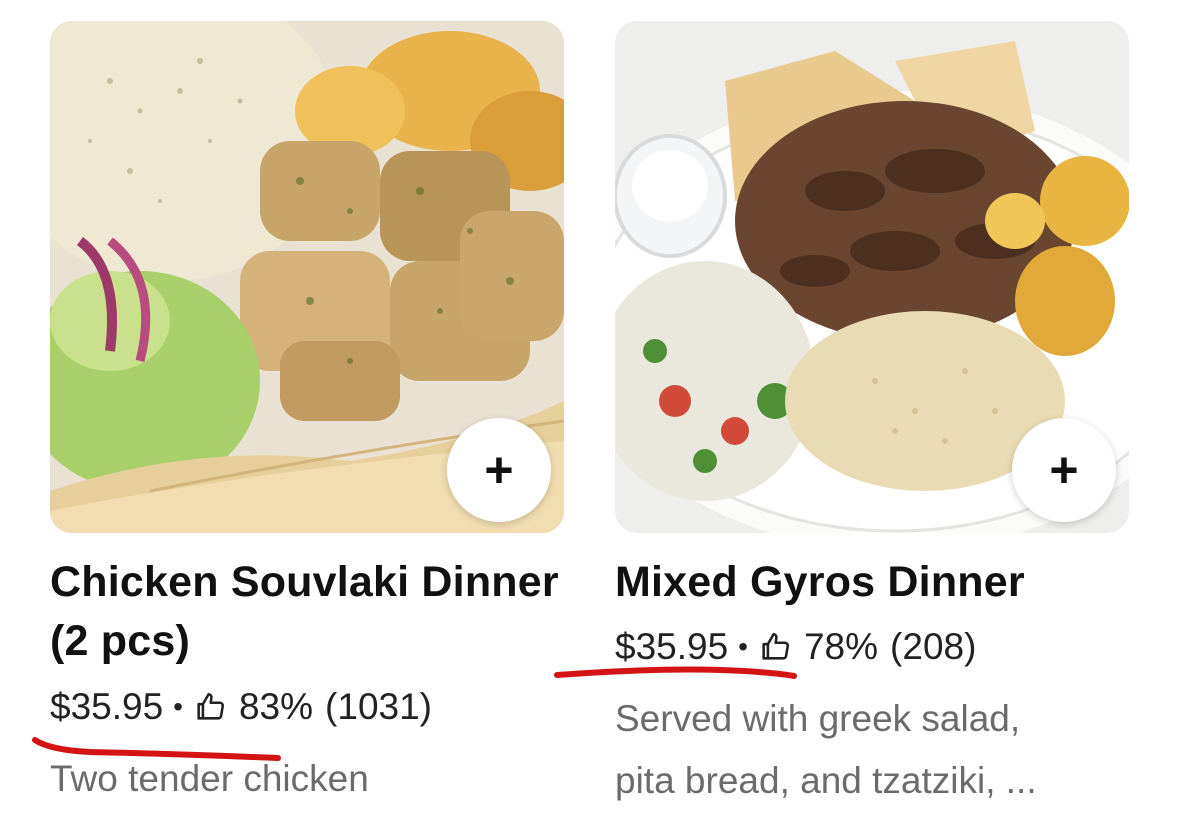  Describe the element at coordinates (933, 646) in the screenshot. I see `rating-count: (208)` at that location.